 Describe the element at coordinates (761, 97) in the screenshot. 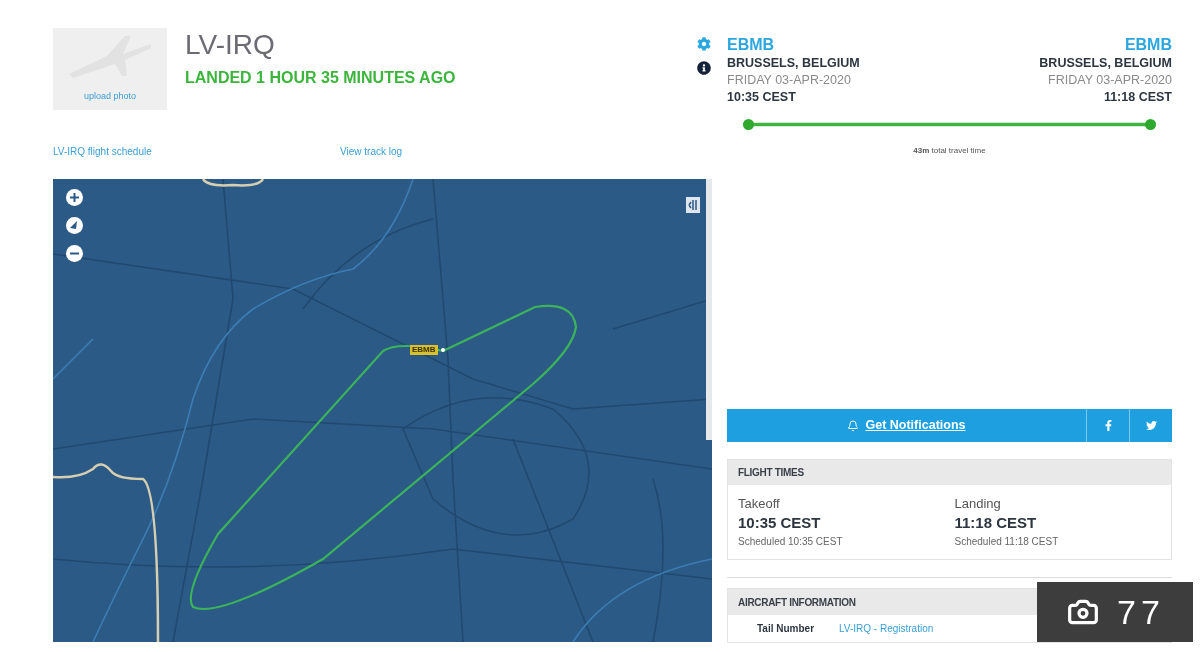

I see `flight-time: 10:35 CEST` at that location.